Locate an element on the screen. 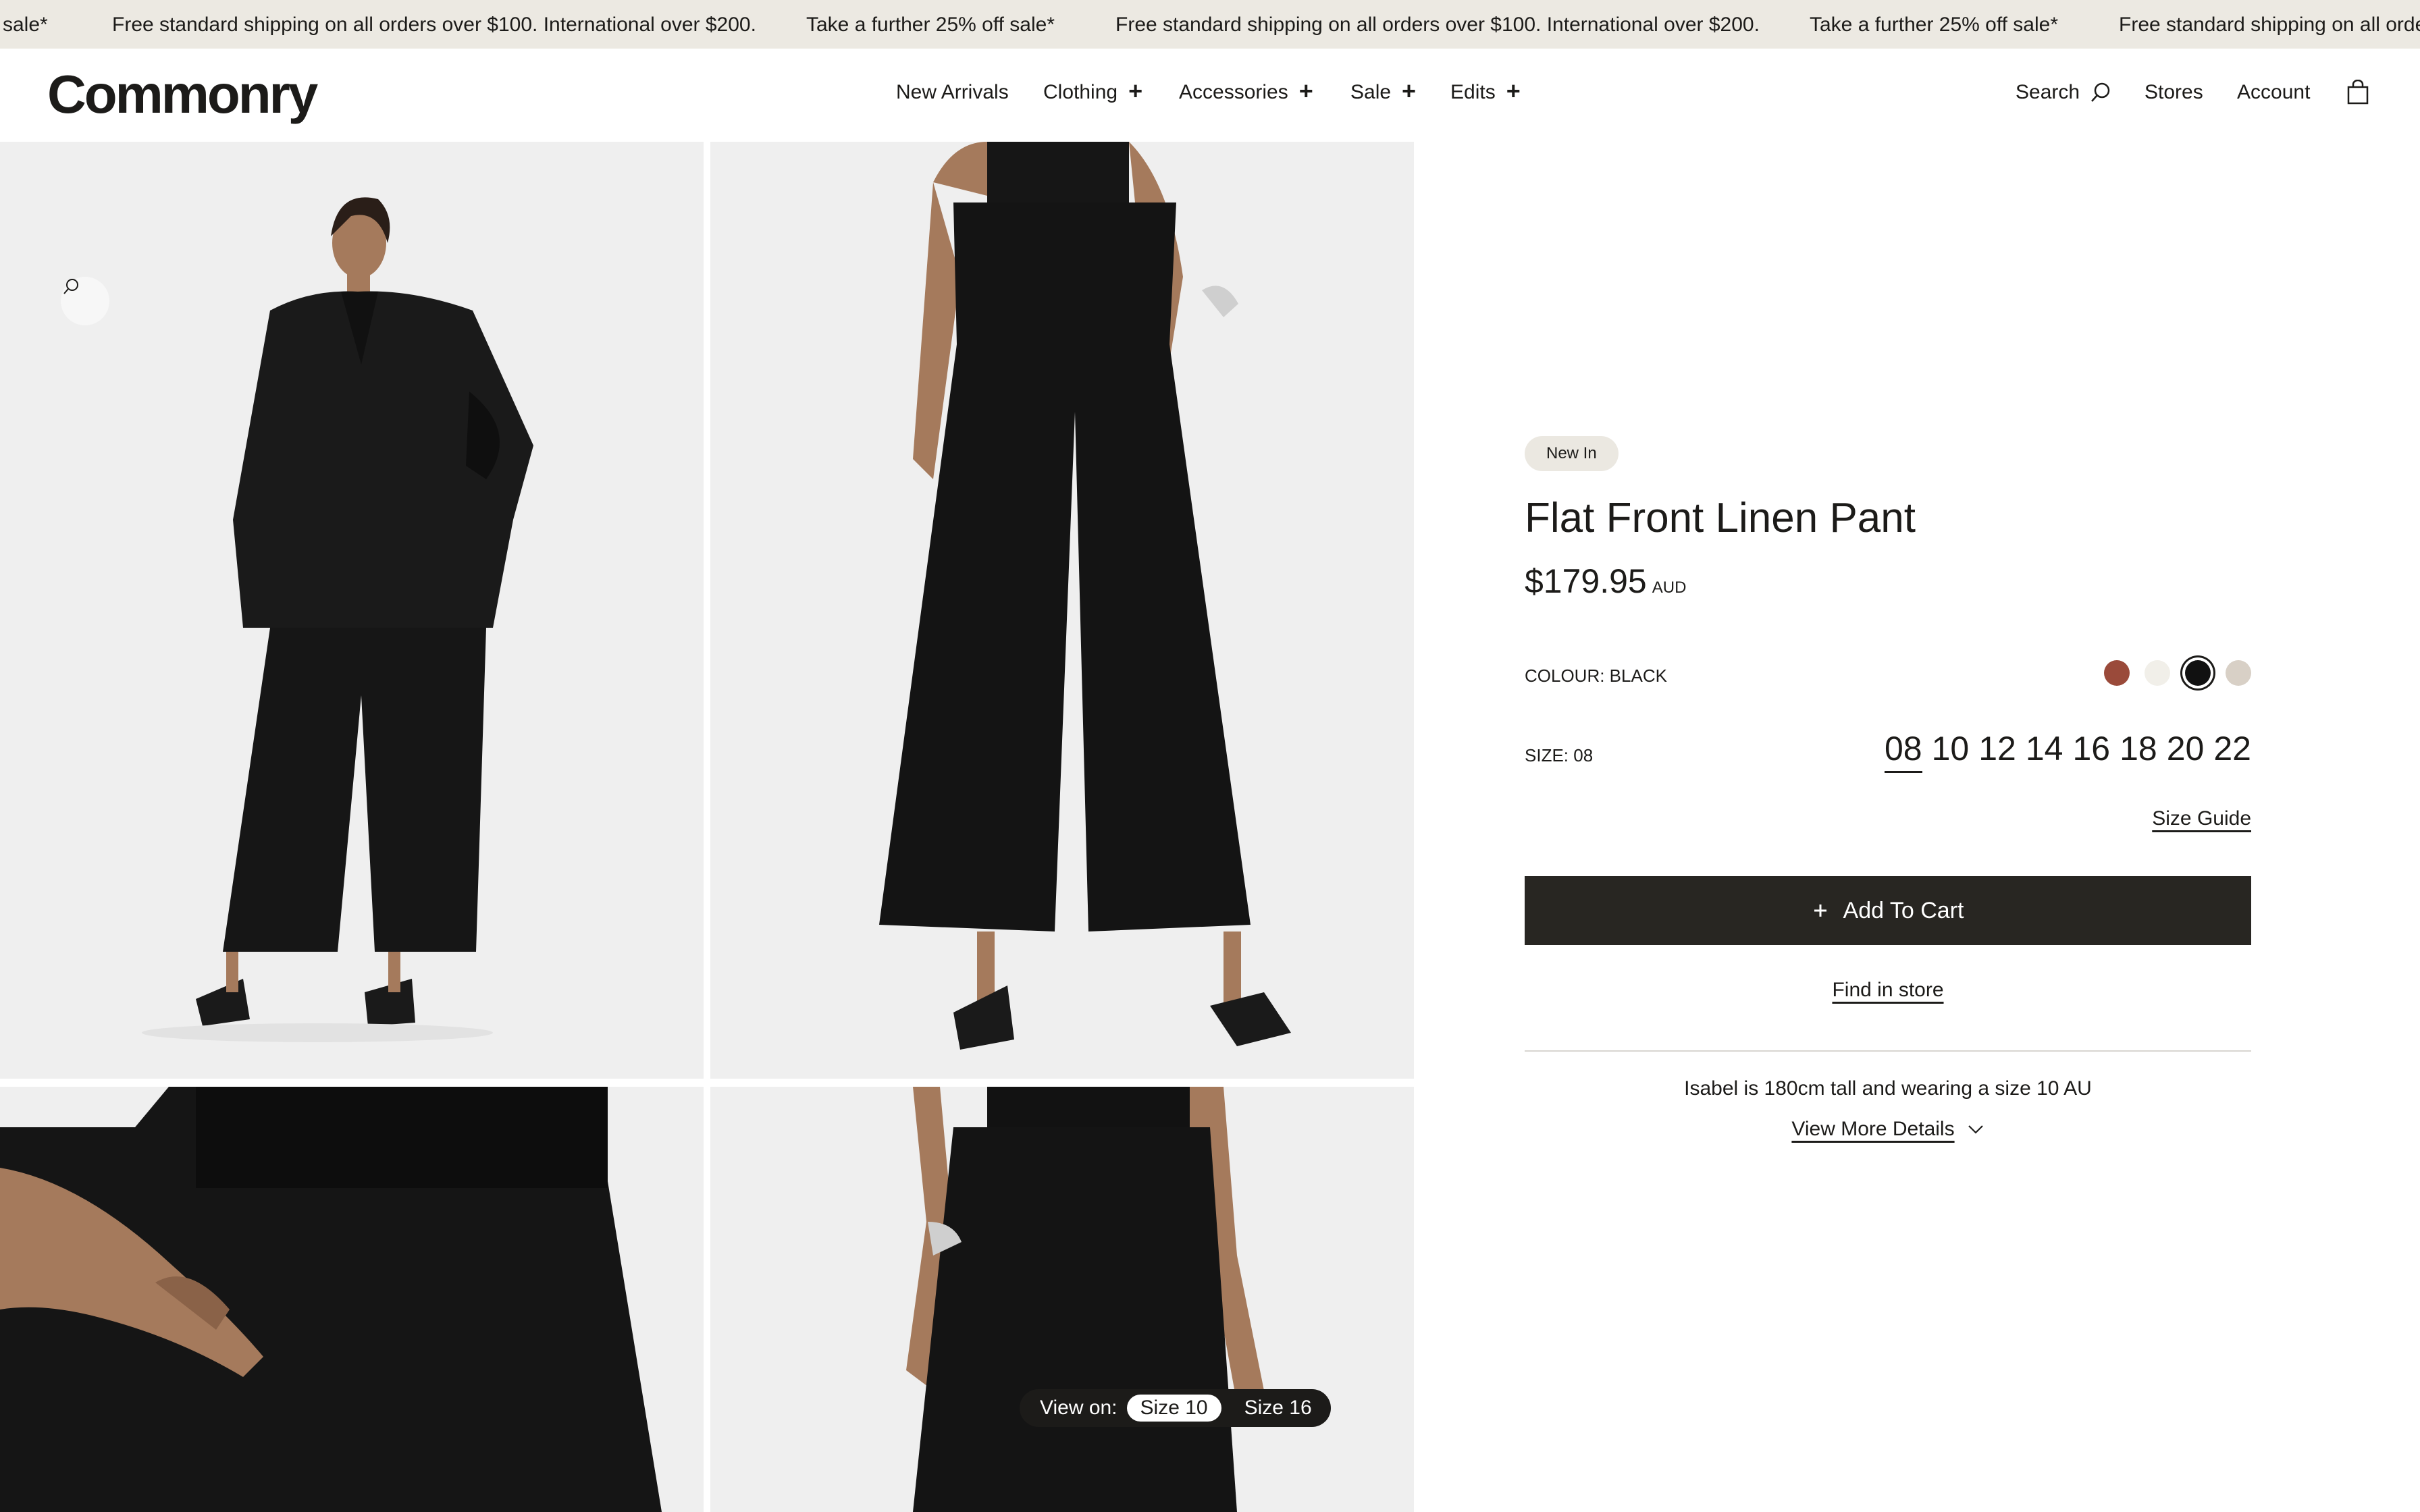 This screenshot has height=1512, width=2420. view-on-size-toggle: View on: Size 10 Size 16 is located at coordinates (1175, 1408).